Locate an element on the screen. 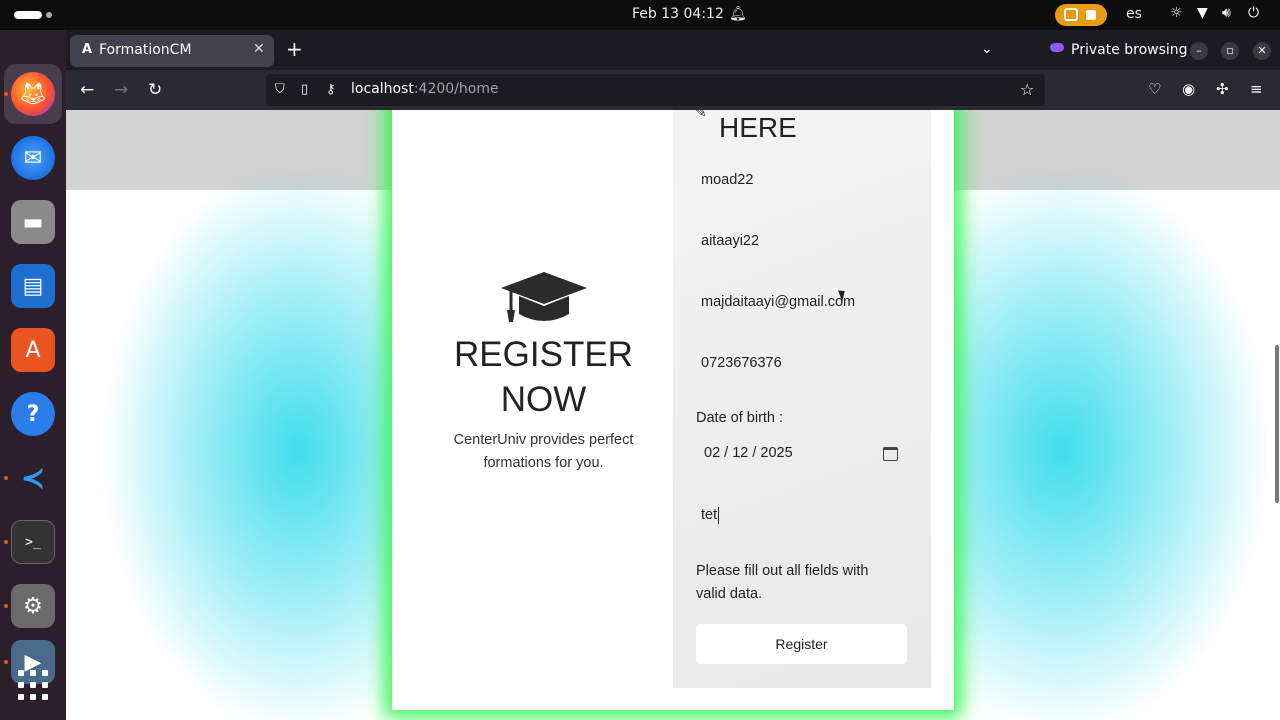 Image resolution: width=1280 pixels, height=720 pixels. register-button: Register is located at coordinates (801, 644).